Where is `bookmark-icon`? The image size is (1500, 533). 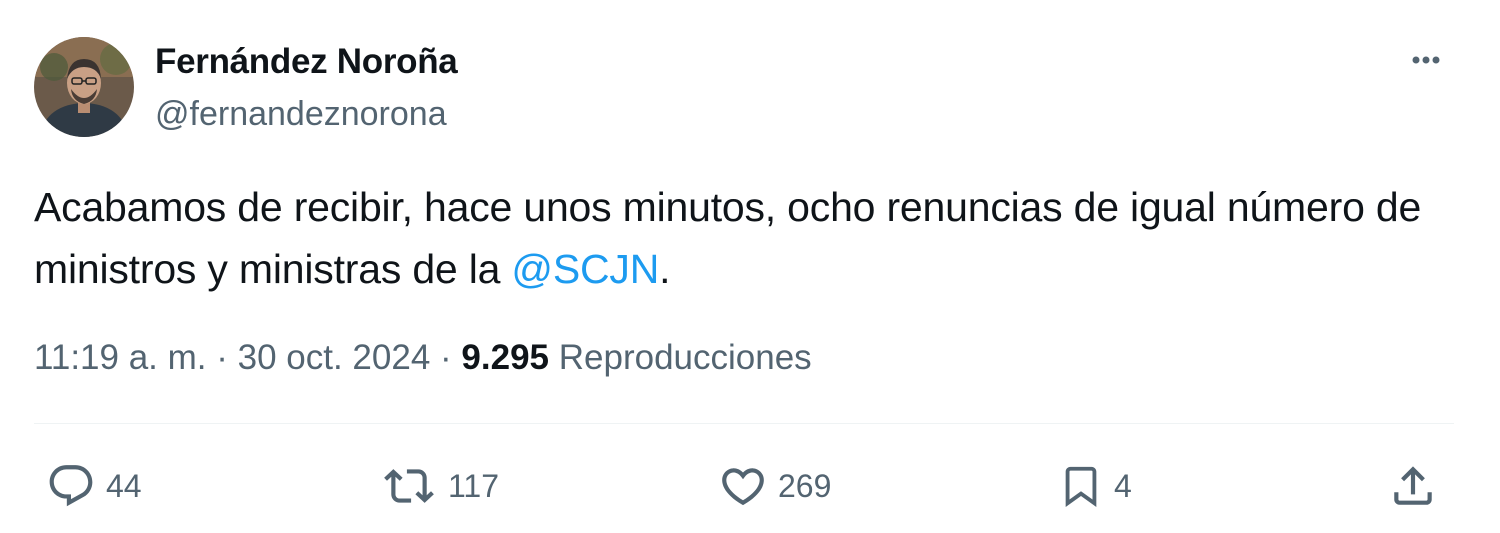
bookmark-icon is located at coordinates (1081, 486).